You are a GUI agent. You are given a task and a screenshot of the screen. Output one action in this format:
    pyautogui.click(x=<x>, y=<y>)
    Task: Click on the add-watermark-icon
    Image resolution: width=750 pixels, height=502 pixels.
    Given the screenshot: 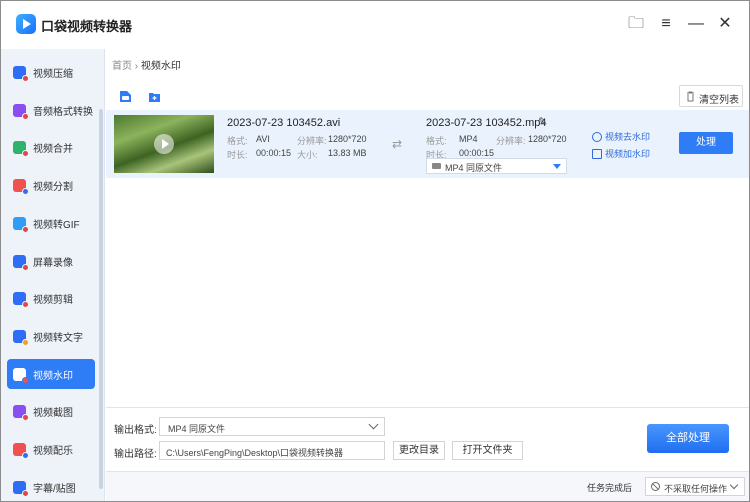 What is the action you would take?
    pyautogui.click(x=597, y=154)
    